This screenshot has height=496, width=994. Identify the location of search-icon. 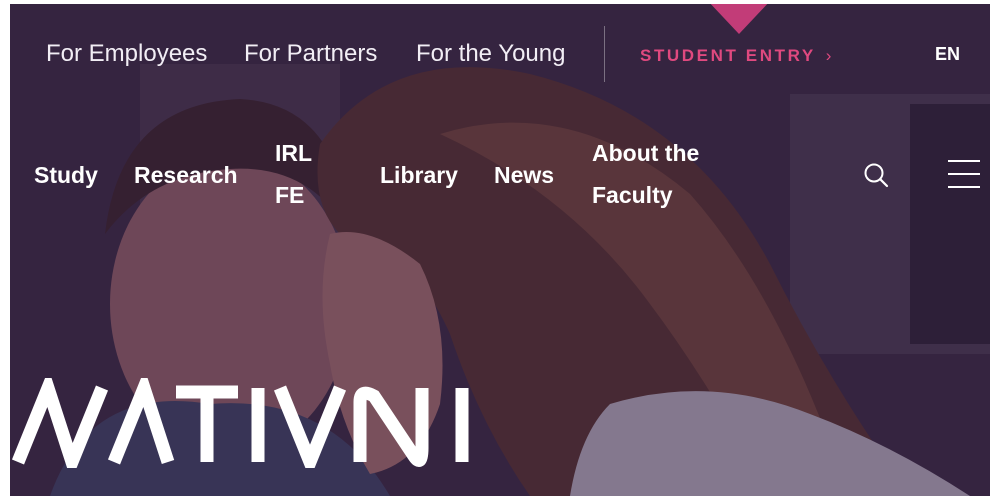
(876, 175).